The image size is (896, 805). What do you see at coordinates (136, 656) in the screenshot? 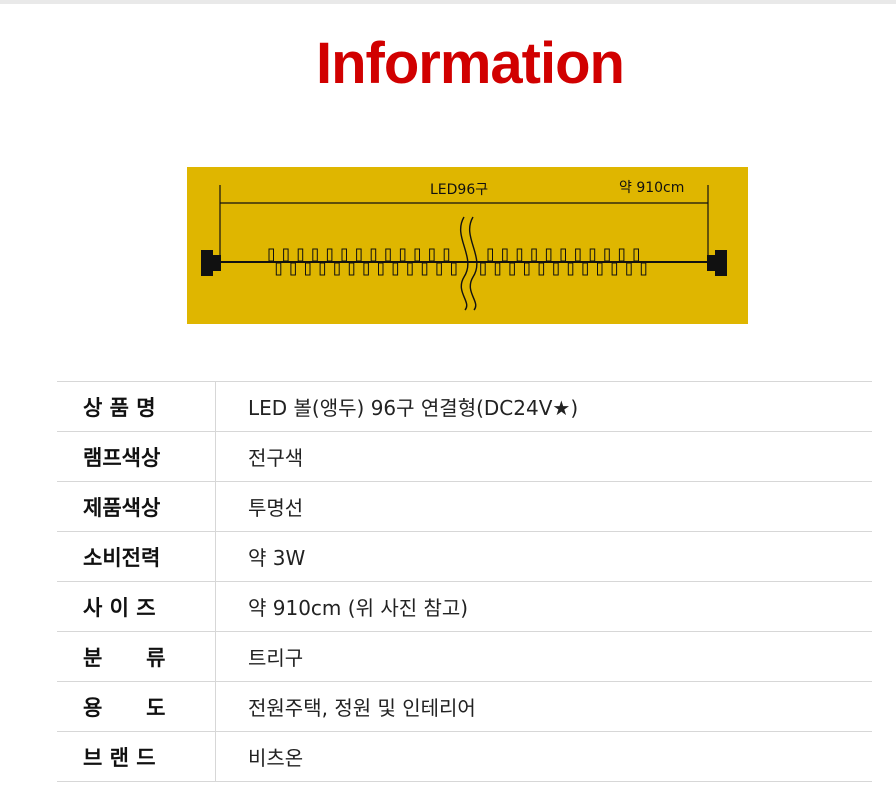
I see `spec-label: 분 류` at bounding box center [136, 656].